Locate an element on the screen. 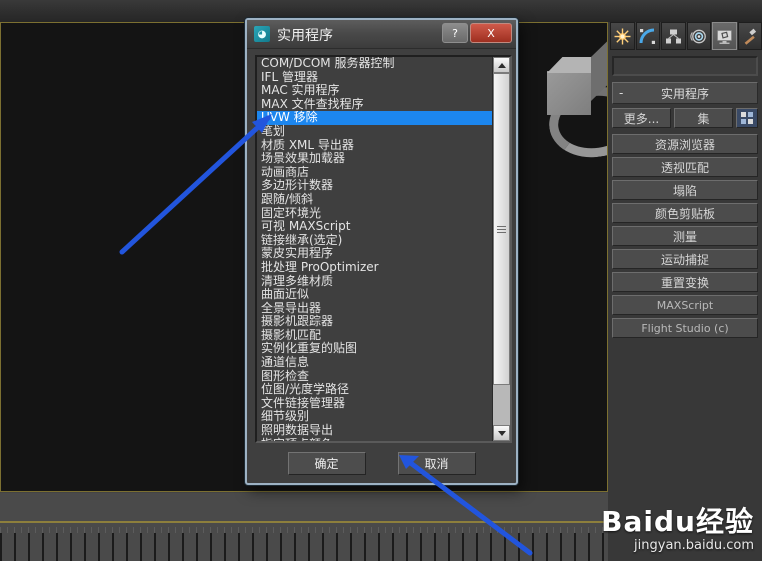 Image resolution: width=762 pixels, height=561 pixels. utilities-tab is located at coordinates (749, 36).